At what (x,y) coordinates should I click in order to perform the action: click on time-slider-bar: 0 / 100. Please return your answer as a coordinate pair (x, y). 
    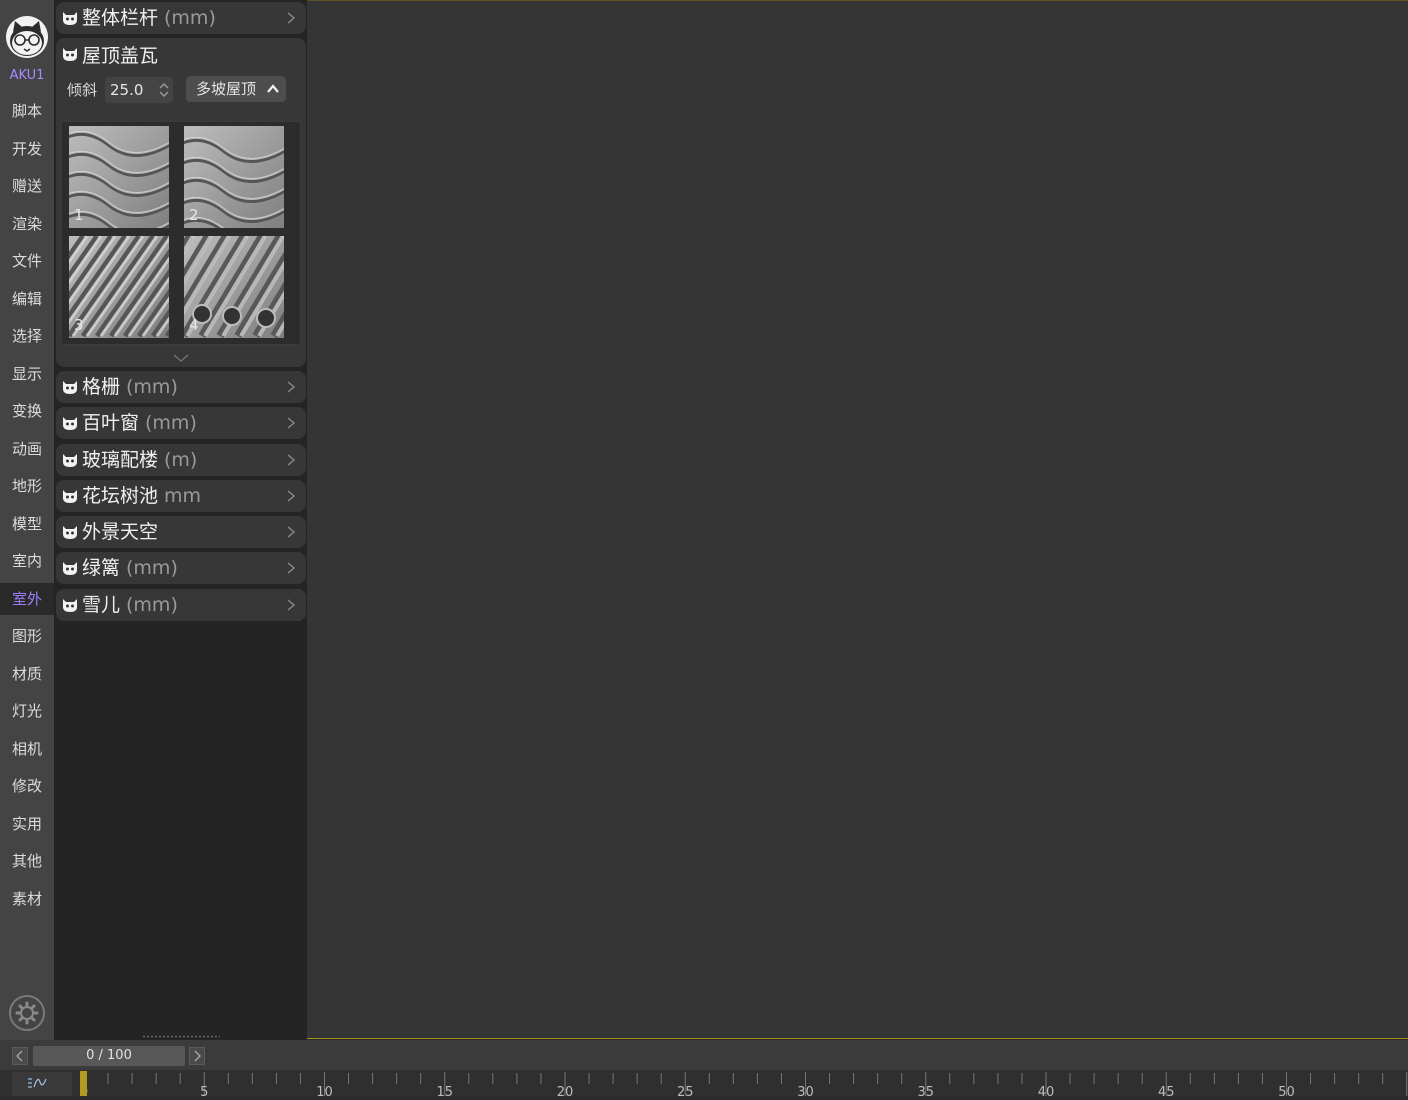
    Looking at the image, I should click on (704, 1055).